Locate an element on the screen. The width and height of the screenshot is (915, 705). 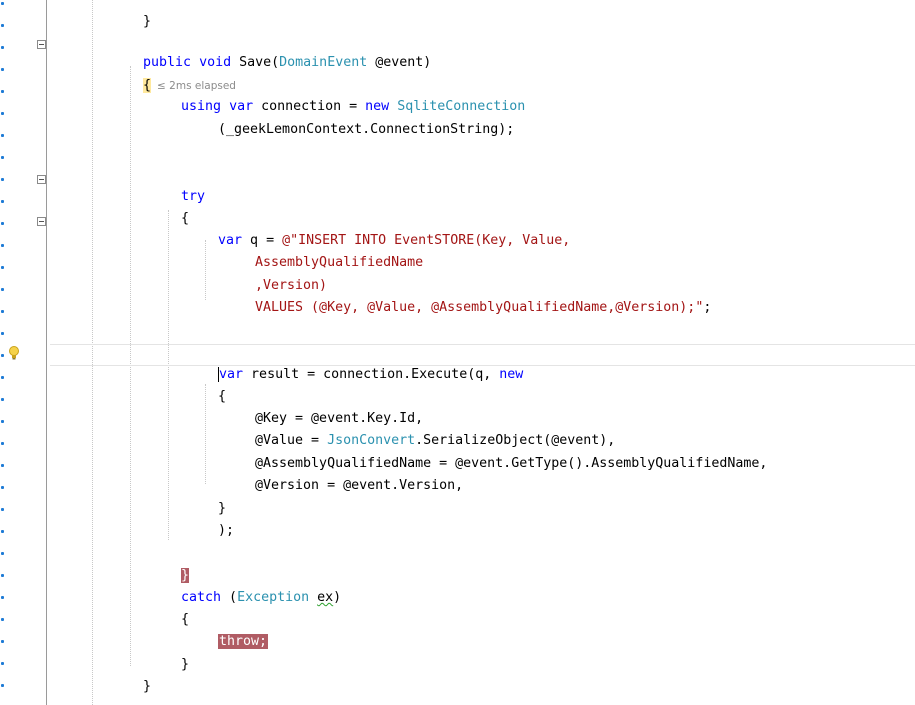
execute-line: var result = connection.Execute(q, new is located at coordinates (362, 363).